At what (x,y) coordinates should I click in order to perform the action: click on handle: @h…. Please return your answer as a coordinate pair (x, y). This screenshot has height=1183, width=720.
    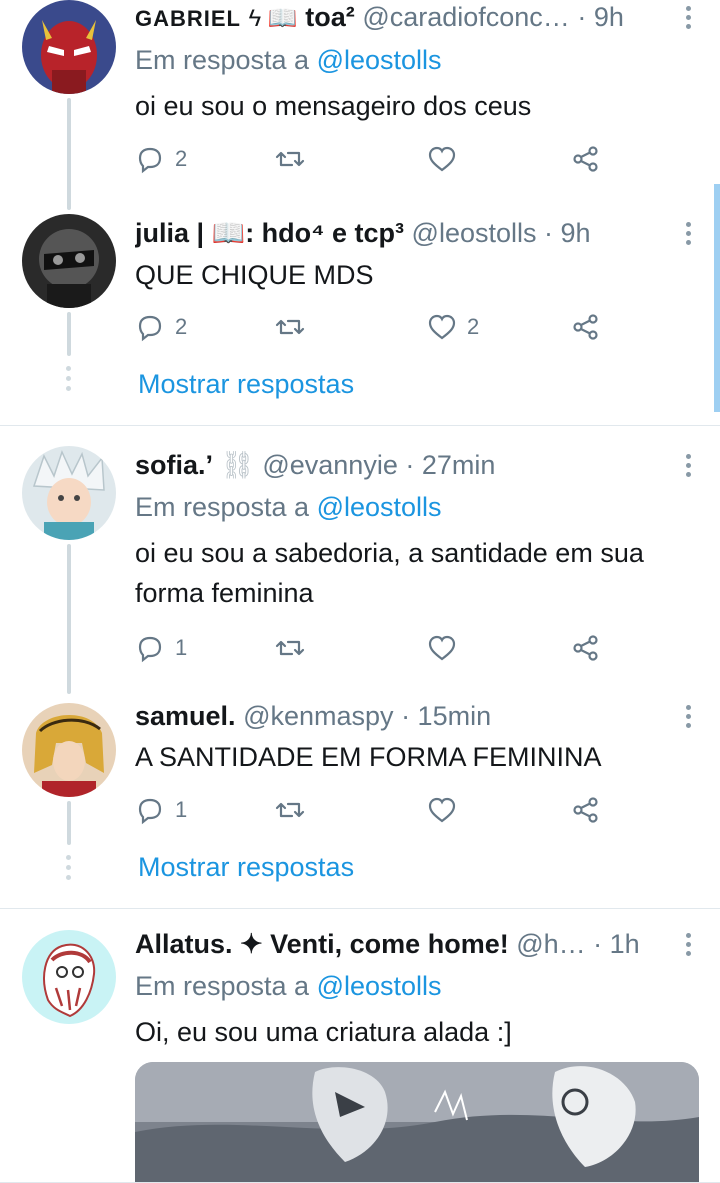
    Looking at the image, I should click on (550, 944).